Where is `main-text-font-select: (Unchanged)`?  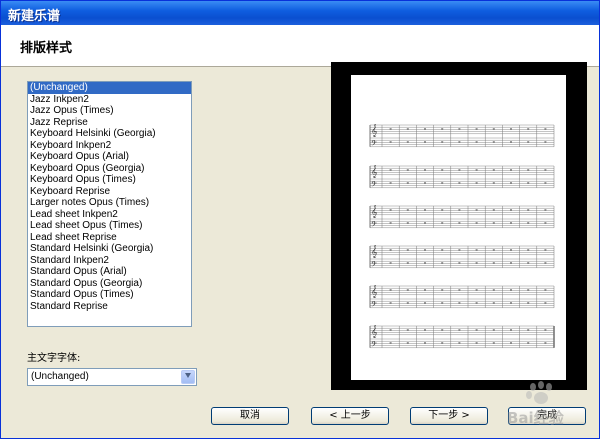 main-text-font-select: (Unchanged) is located at coordinates (112, 377).